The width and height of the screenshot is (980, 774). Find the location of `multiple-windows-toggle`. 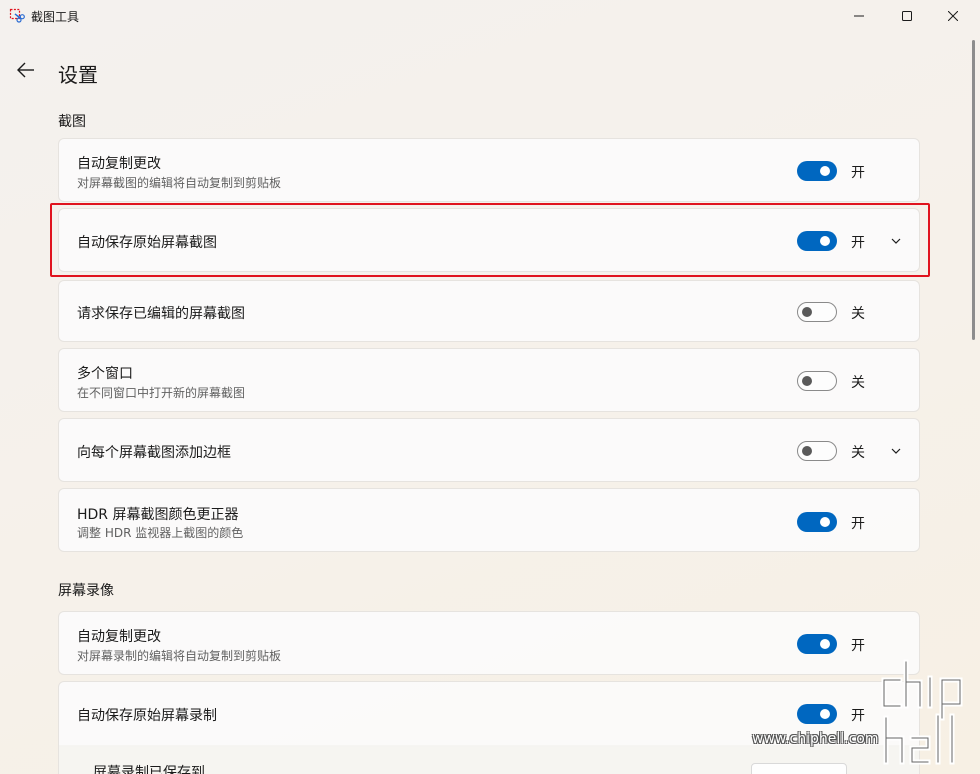

multiple-windows-toggle is located at coordinates (817, 381).